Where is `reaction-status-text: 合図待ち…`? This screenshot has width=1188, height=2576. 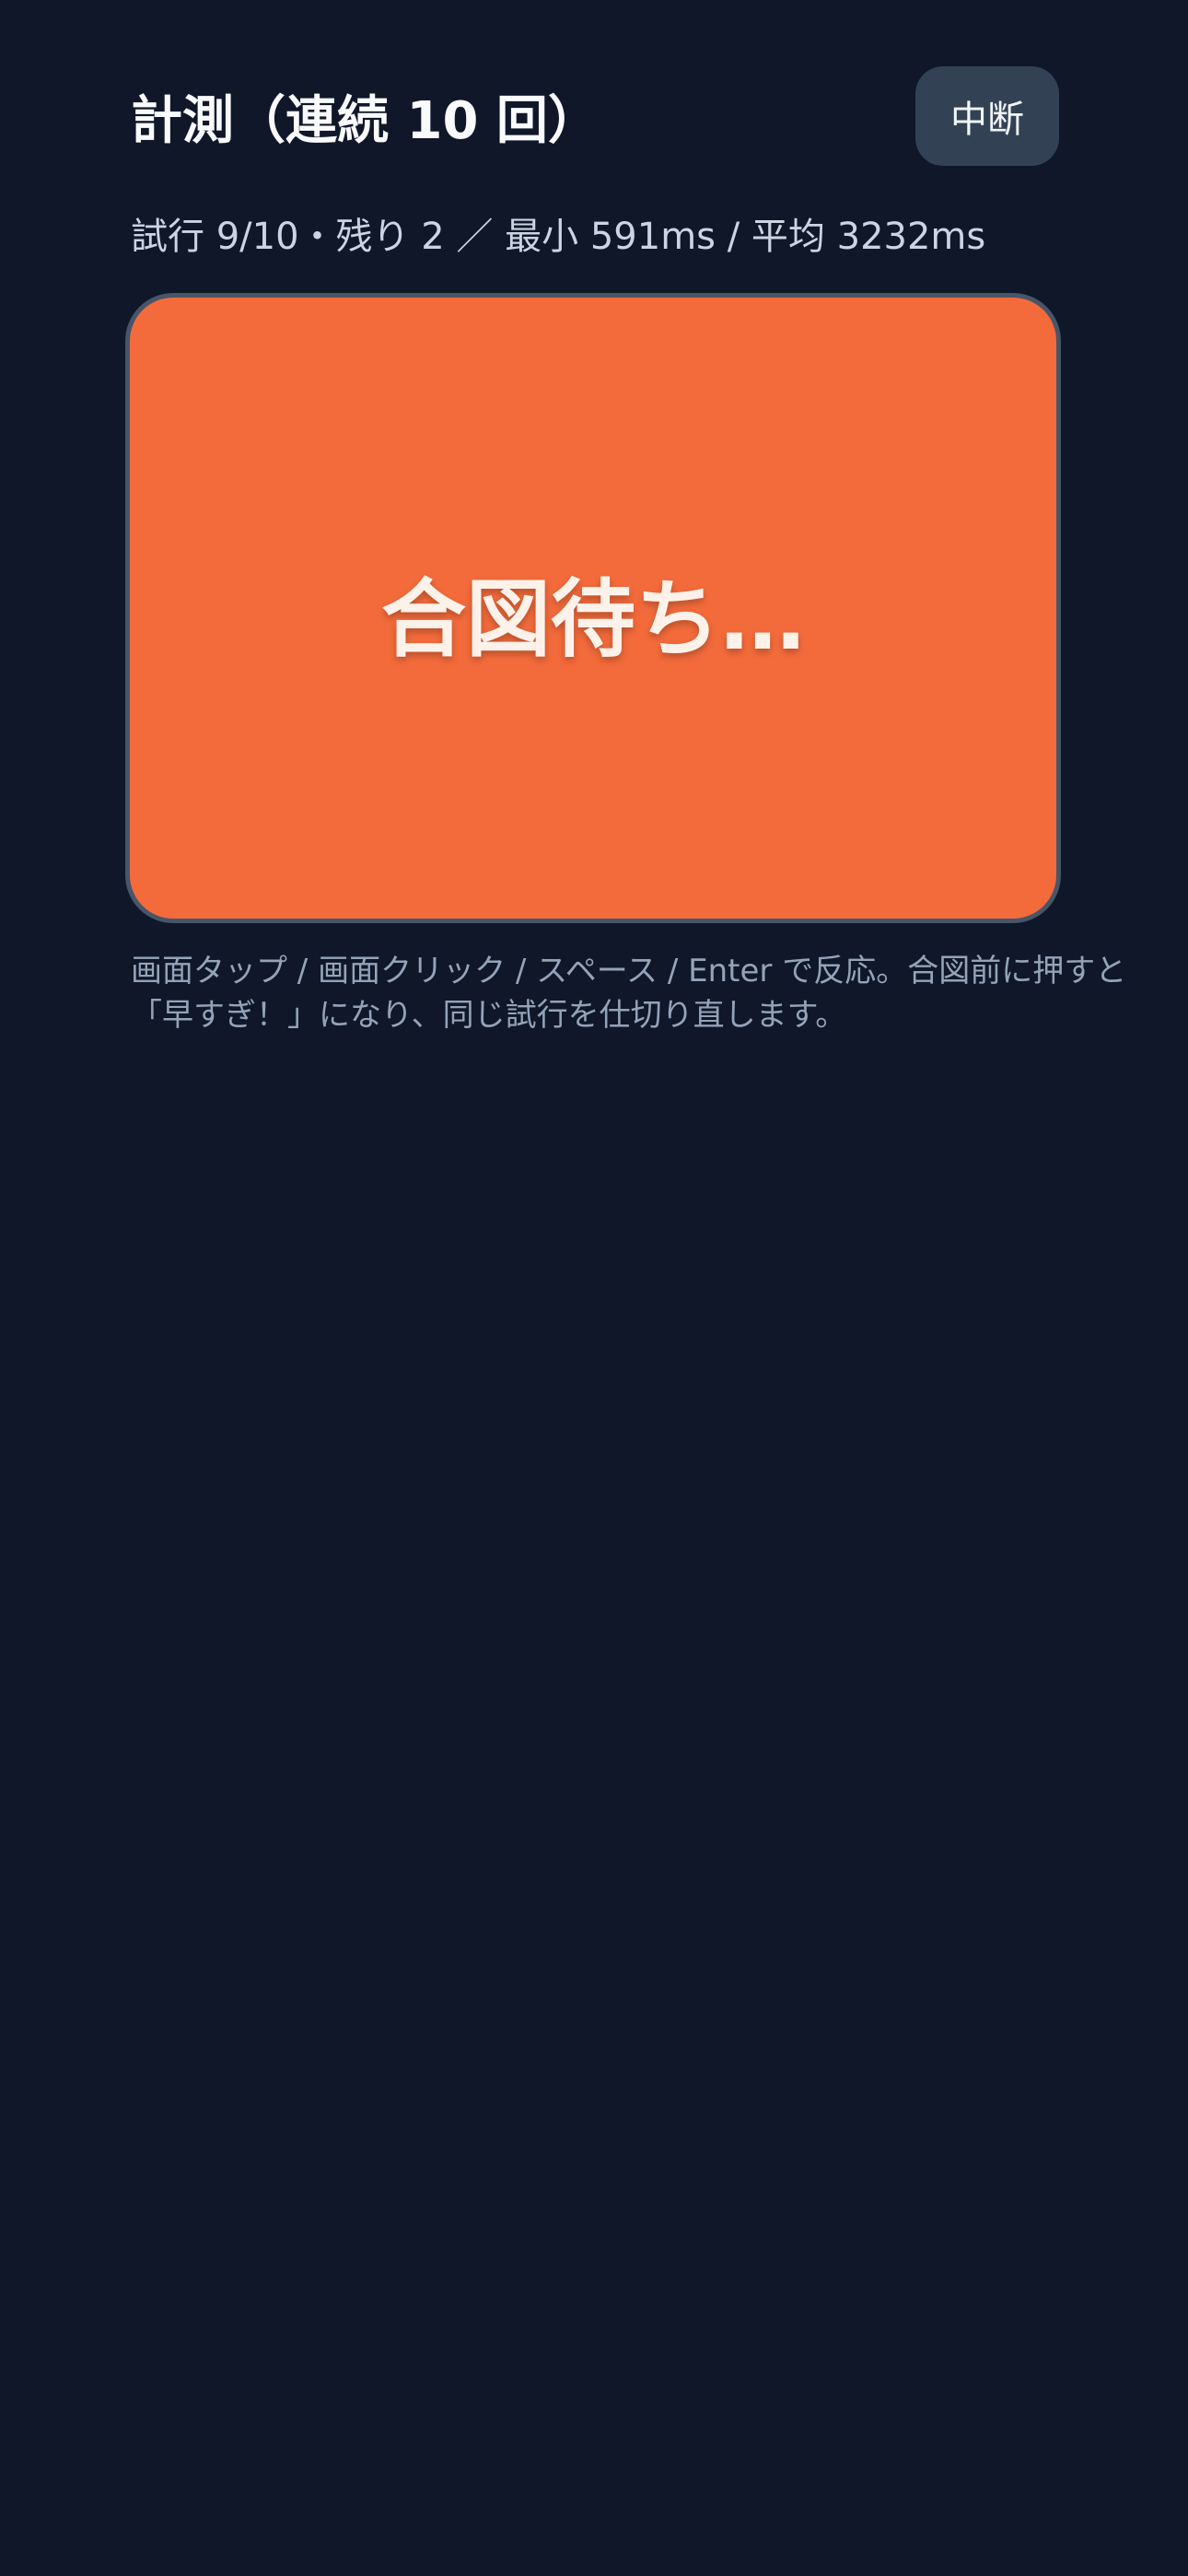
reaction-status-text: 合図待ち… is located at coordinates (592, 619).